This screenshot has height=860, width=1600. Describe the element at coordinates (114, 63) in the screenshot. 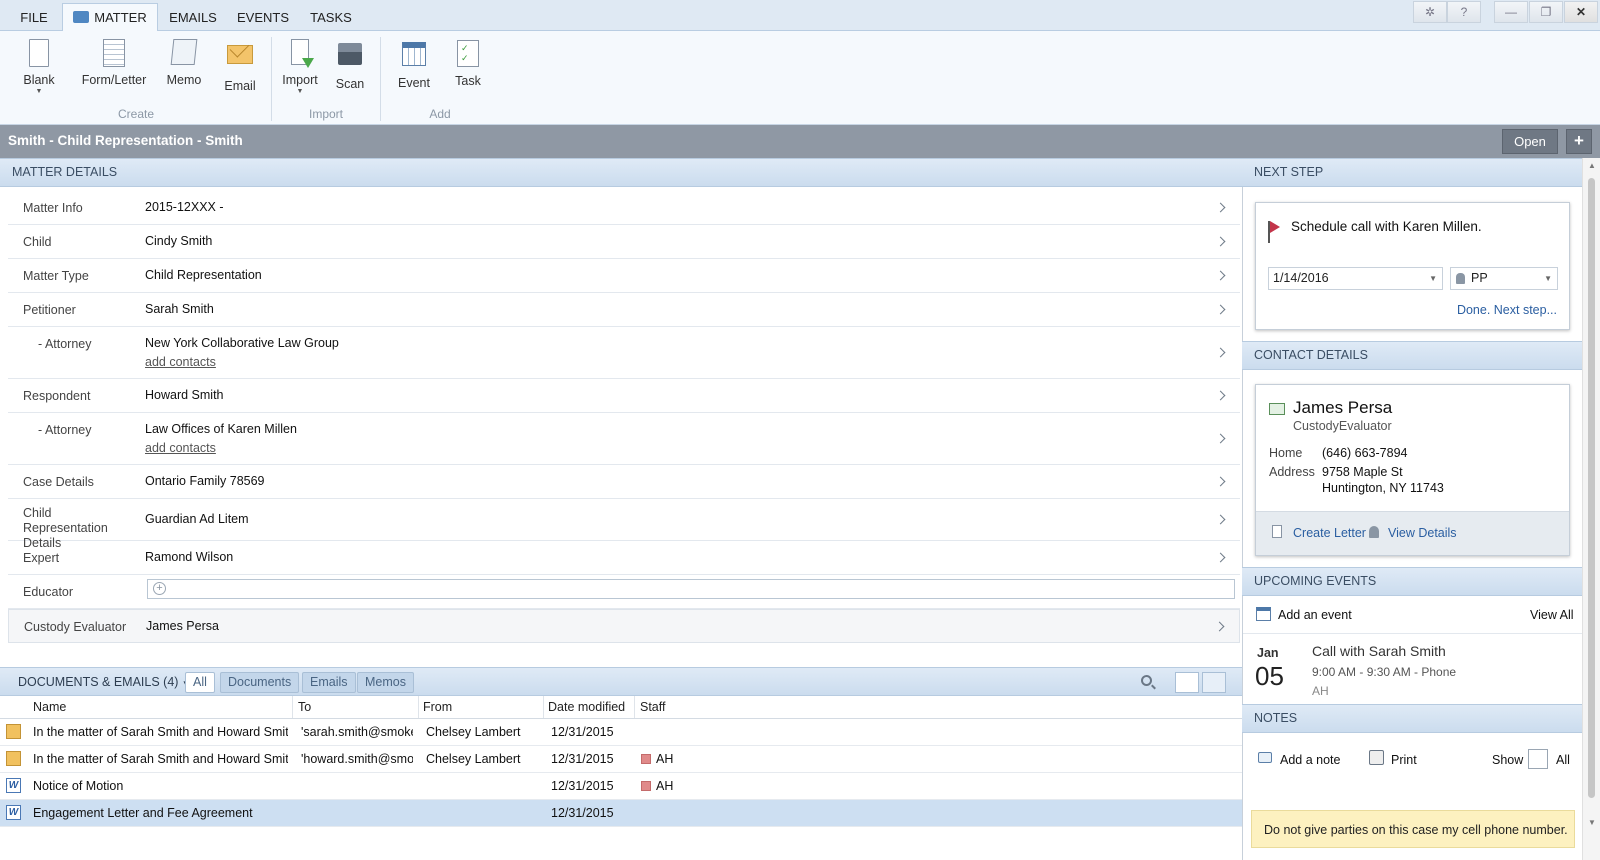

I see `form-letter-button: Form/Letter` at that location.